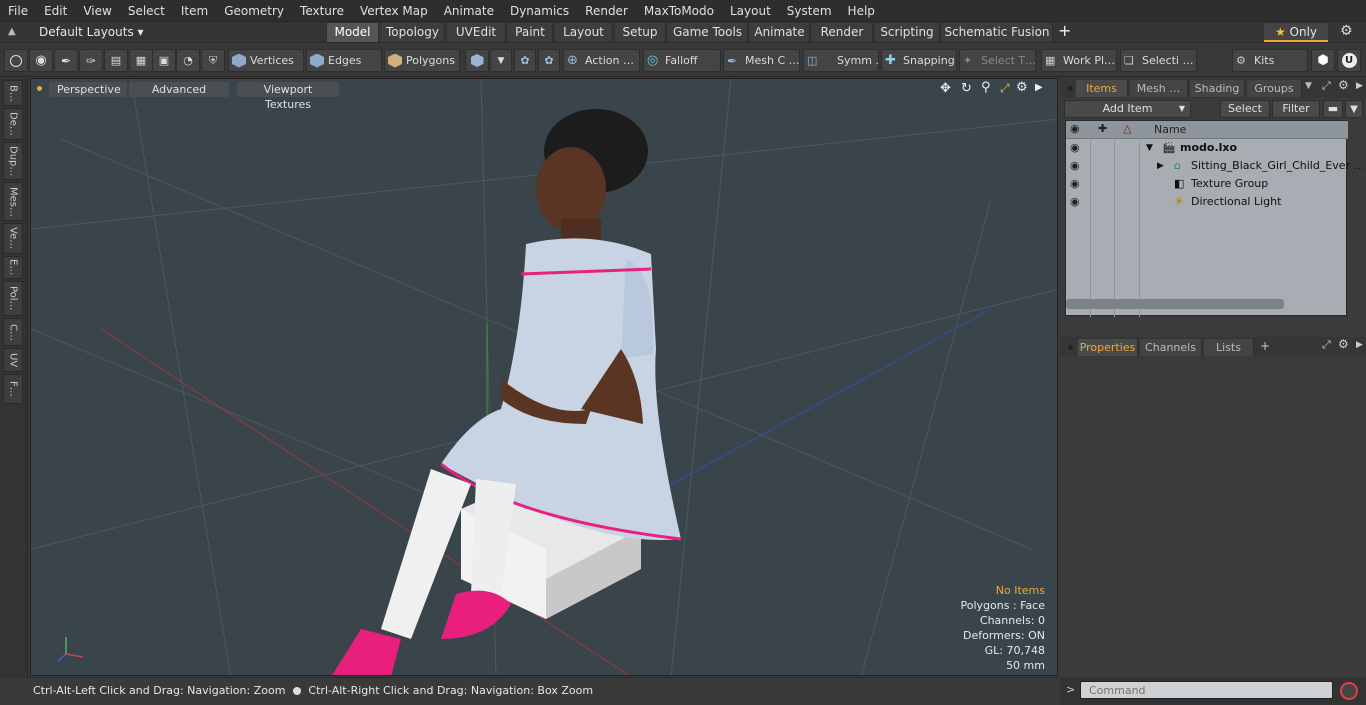 This screenshot has height=705, width=1366. What do you see at coordinates (750, 11) in the screenshot?
I see `menu-item-layout: Layout` at bounding box center [750, 11].